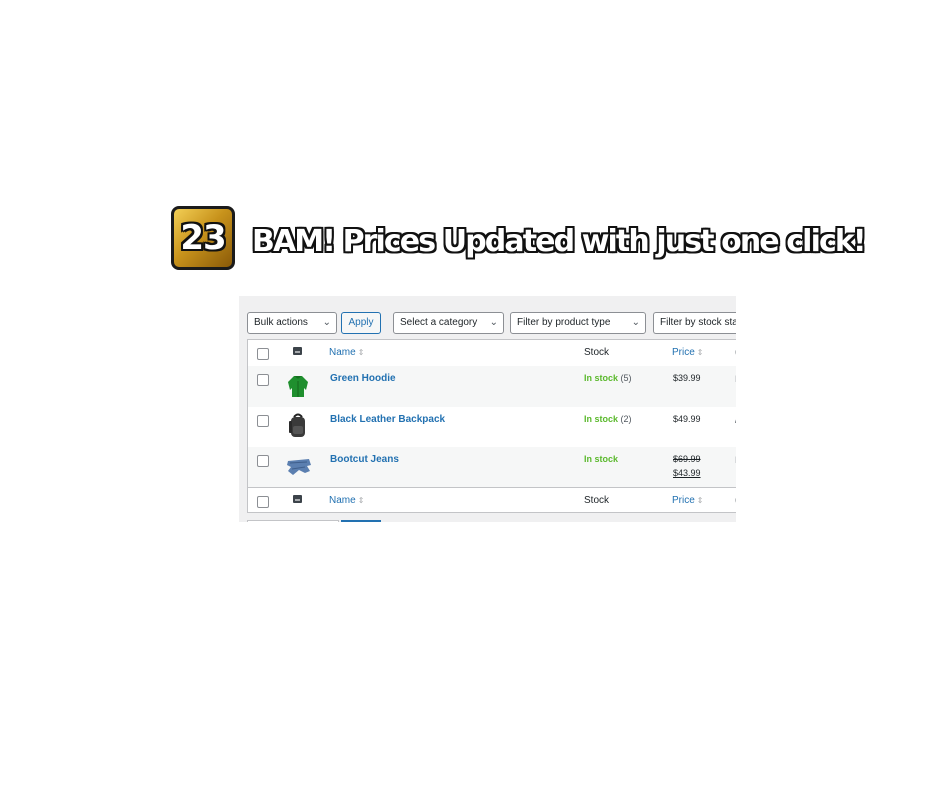 This screenshot has width=940, height=788. I want to click on price-value: $49.99, so click(687, 419).